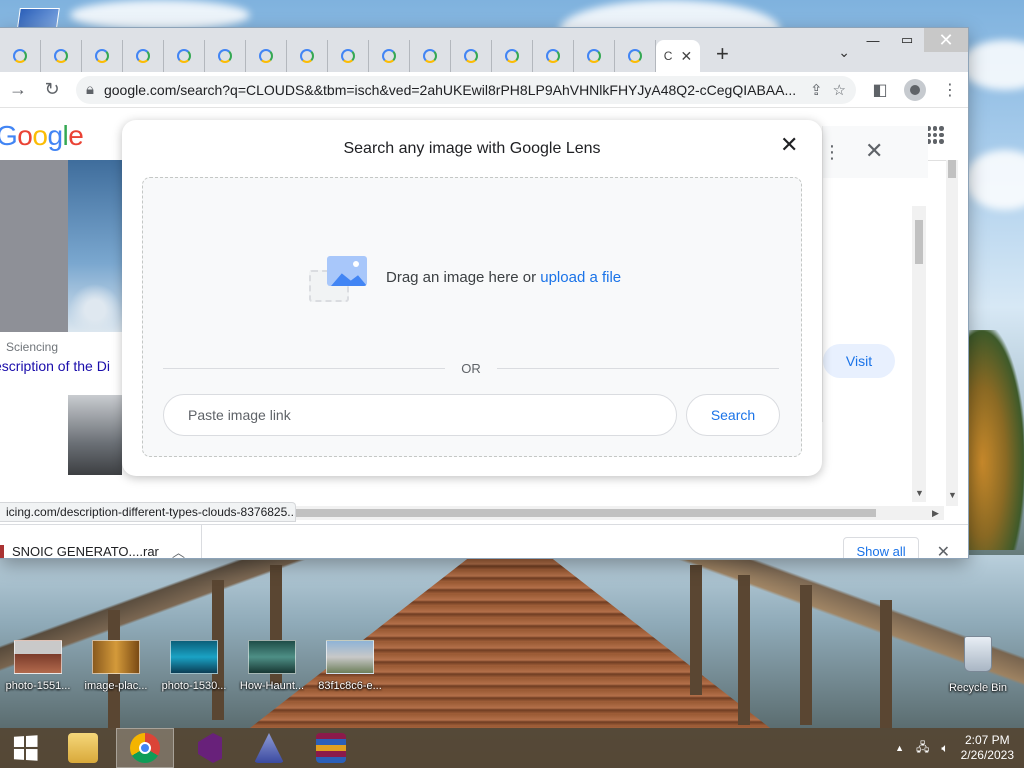 This screenshot has width=1024, height=768. What do you see at coordinates (61, 366) in the screenshot?
I see `result-title-link: escription of the Di` at bounding box center [61, 366].